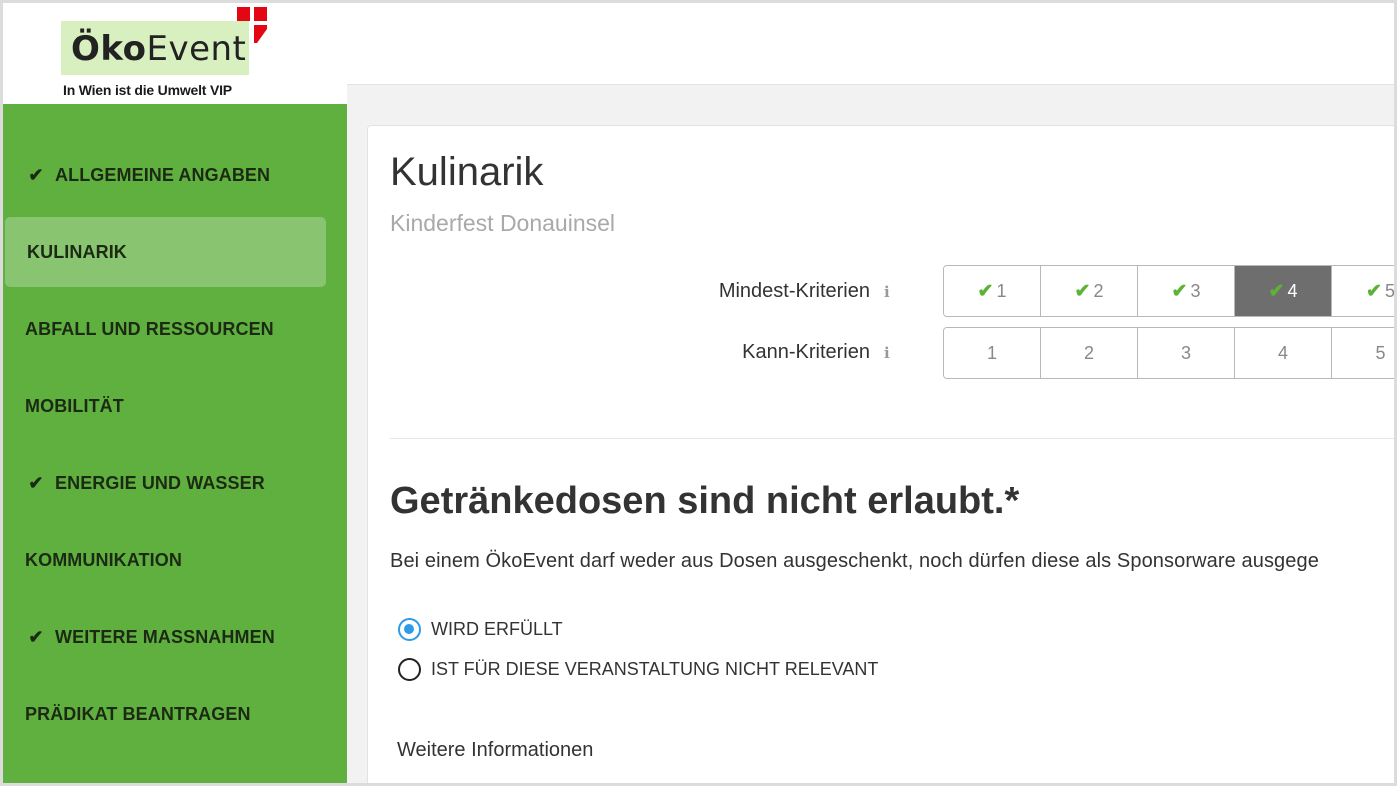 This screenshot has width=1397, height=786. I want to click on question-title: Getränkedosen sind nicht erlaubt.*, so click(705, 501).